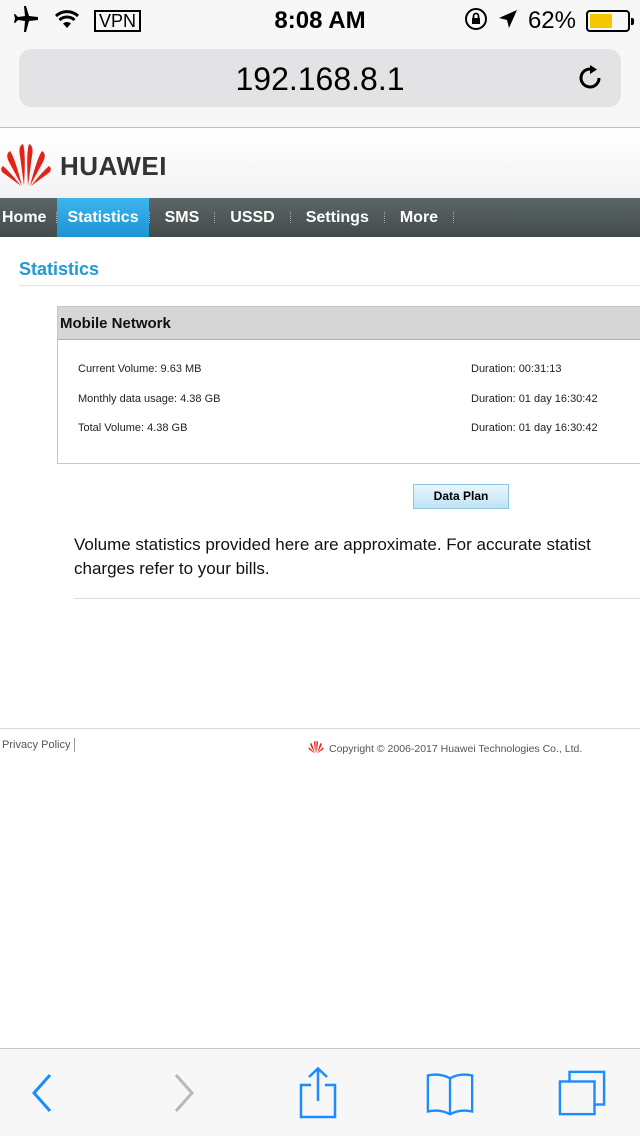 This screenshot has width=640, height=1136. I want to click on forward-icon, so click(184, 1093).